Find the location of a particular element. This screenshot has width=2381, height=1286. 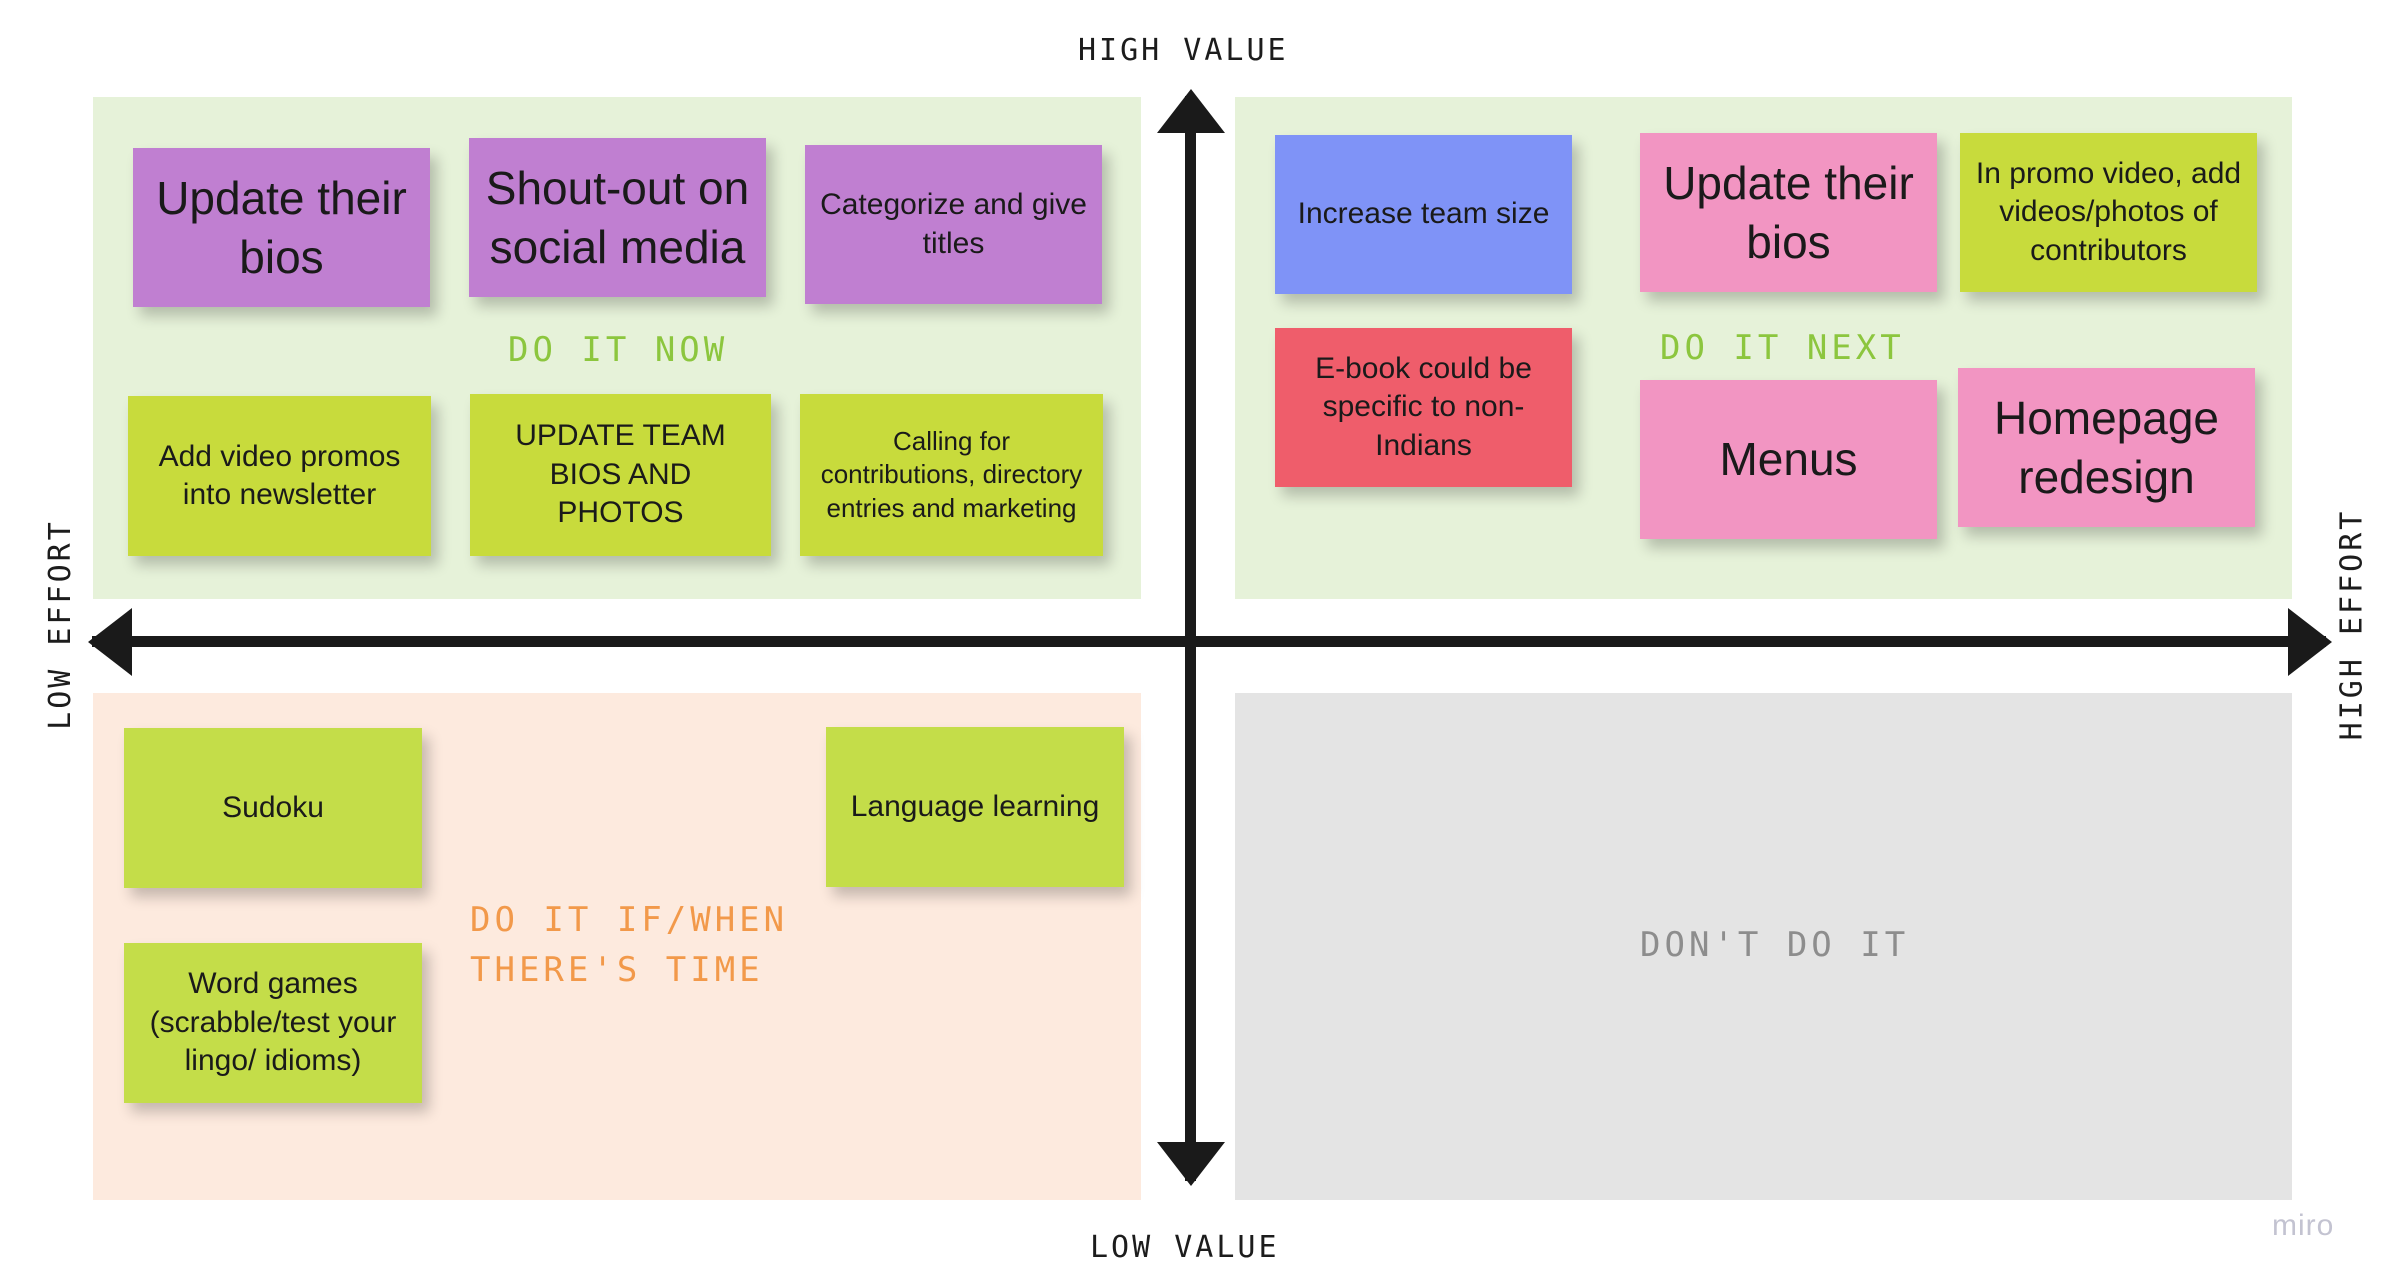

sticky-note: Menus is located at coordinates (1788, 459).